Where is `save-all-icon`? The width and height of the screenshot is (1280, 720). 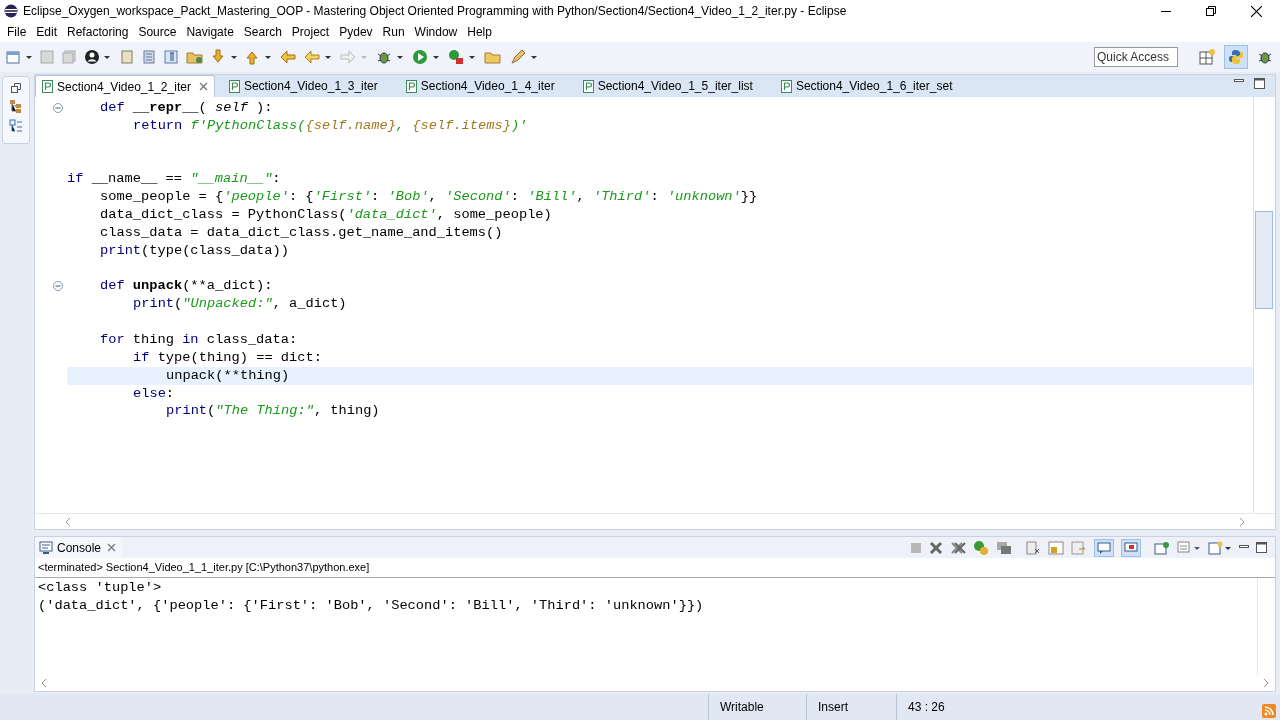
save-all-icon is located at coordinates (69, 57).